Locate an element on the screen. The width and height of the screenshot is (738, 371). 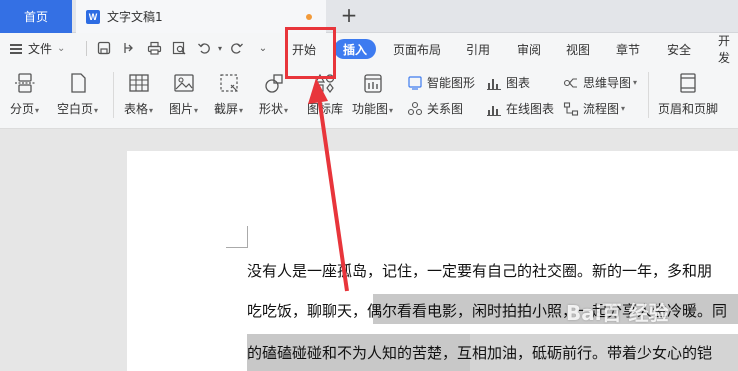
watermark: Bai百 经验 is located at coordinates (617, 313).